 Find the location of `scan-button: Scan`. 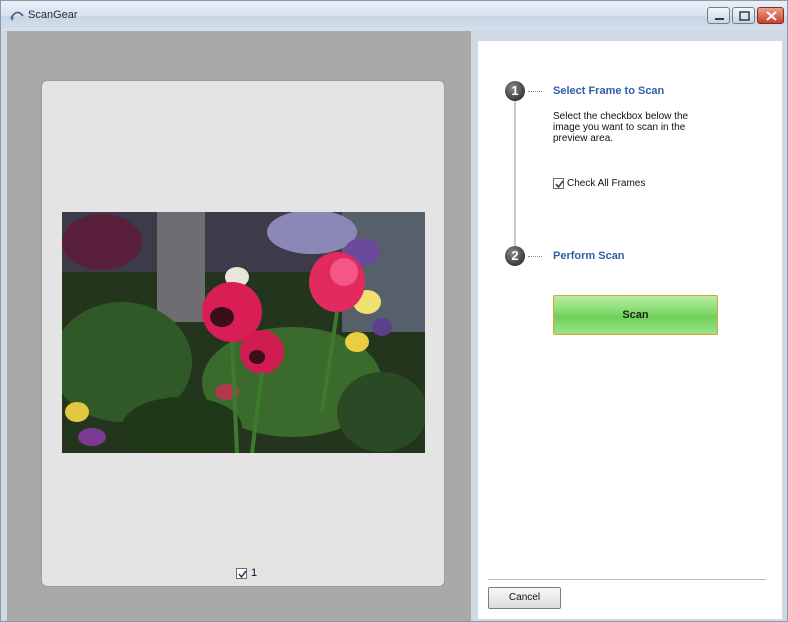

scan-button: Scan is located at coordinates (635, 315).